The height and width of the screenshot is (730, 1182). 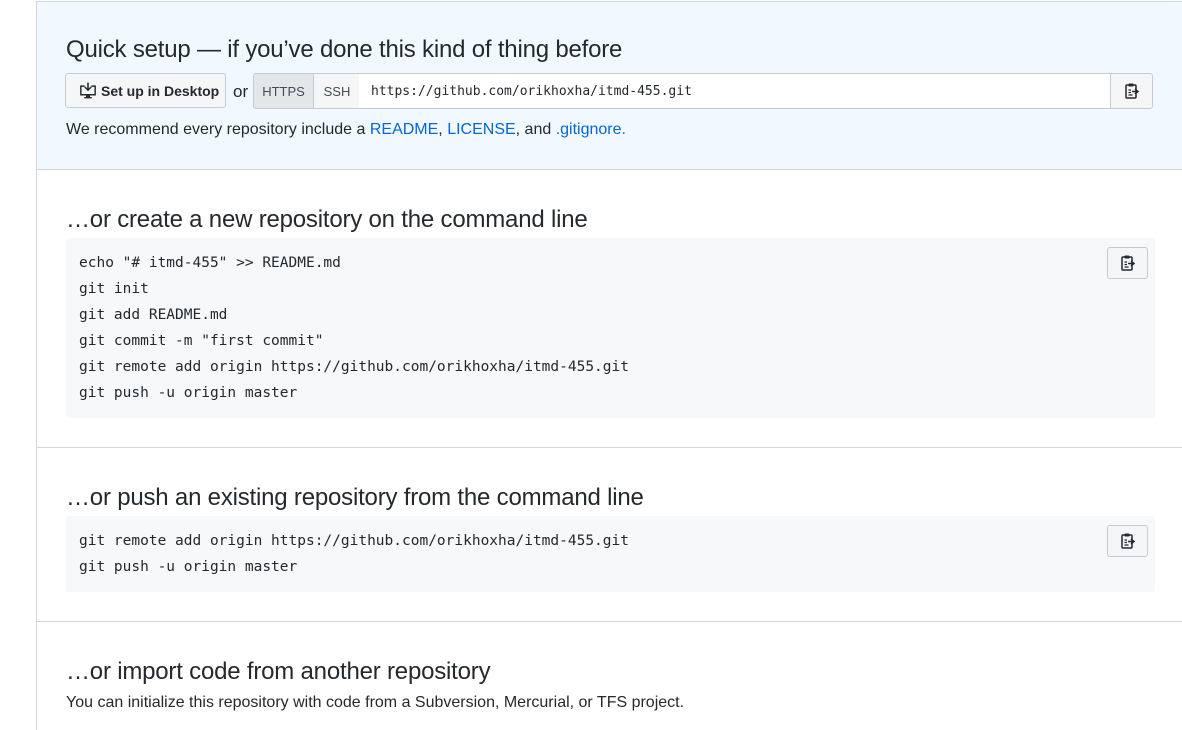 I want to click on protocol-selector: HTTPS SSH, so click(x=307, y=91).